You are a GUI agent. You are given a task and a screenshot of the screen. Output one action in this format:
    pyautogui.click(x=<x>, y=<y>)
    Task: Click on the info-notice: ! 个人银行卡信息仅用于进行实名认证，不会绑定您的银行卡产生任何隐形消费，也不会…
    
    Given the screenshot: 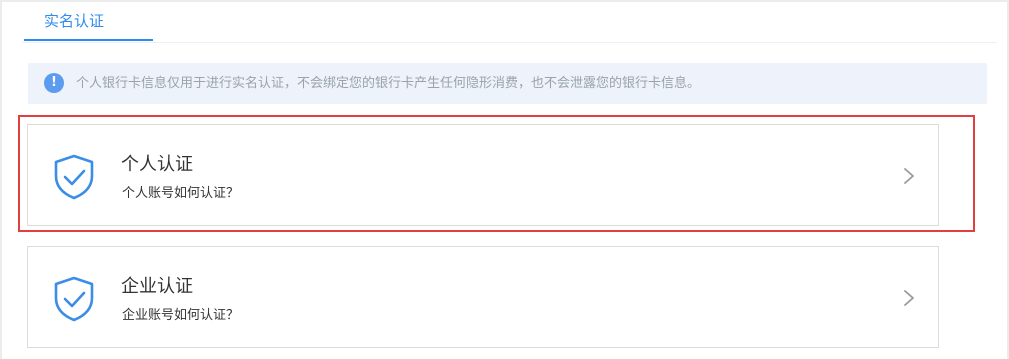 What is the action you would take?
    pyautogui.click(x=507, y=83)
    